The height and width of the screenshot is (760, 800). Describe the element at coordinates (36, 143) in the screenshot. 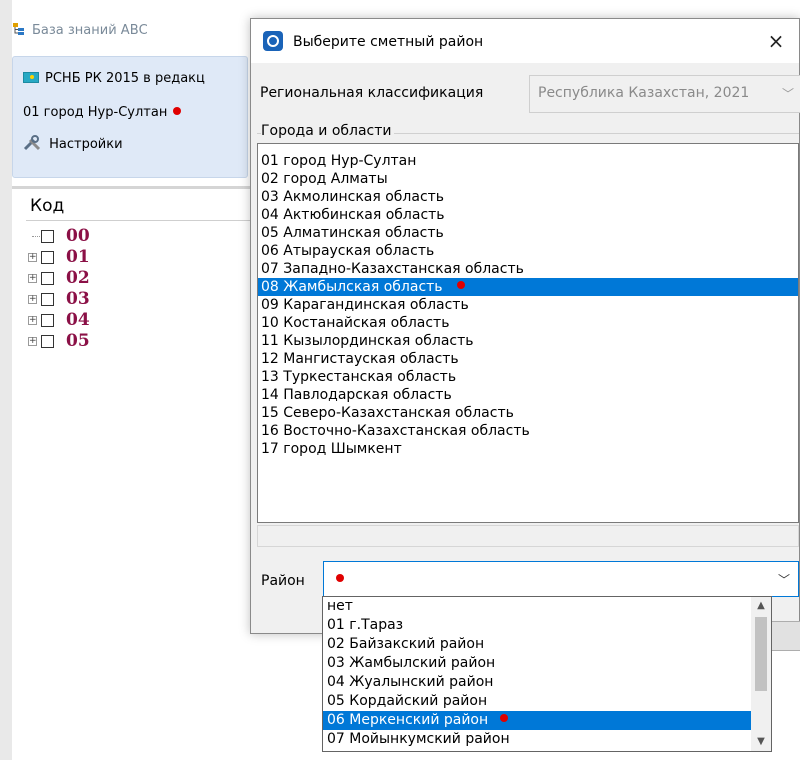

I see `tools-icon` at that location.